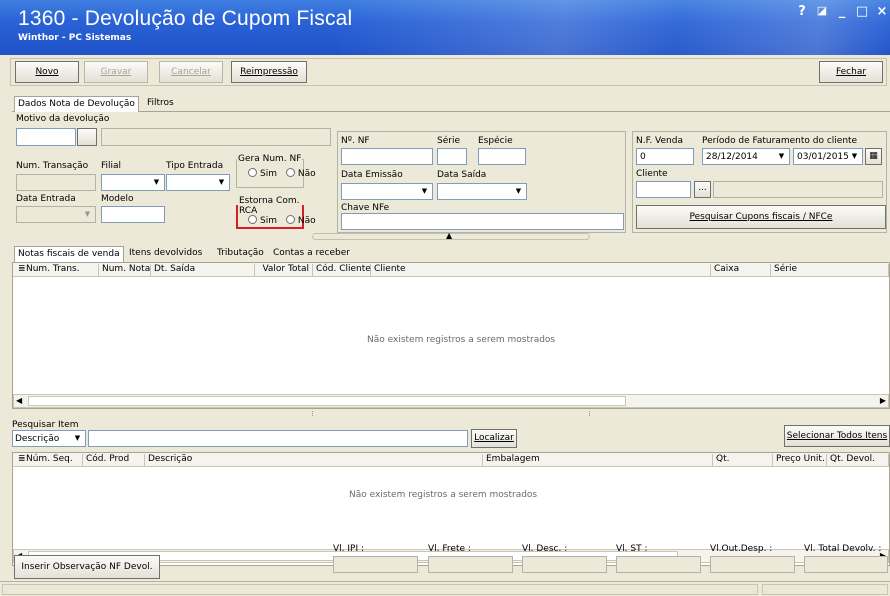 This screenshot has height=596, width=890. Describe the element at coordinates (665, 156) in the screenshot. I see `nf-venda-input: 0` at that location.